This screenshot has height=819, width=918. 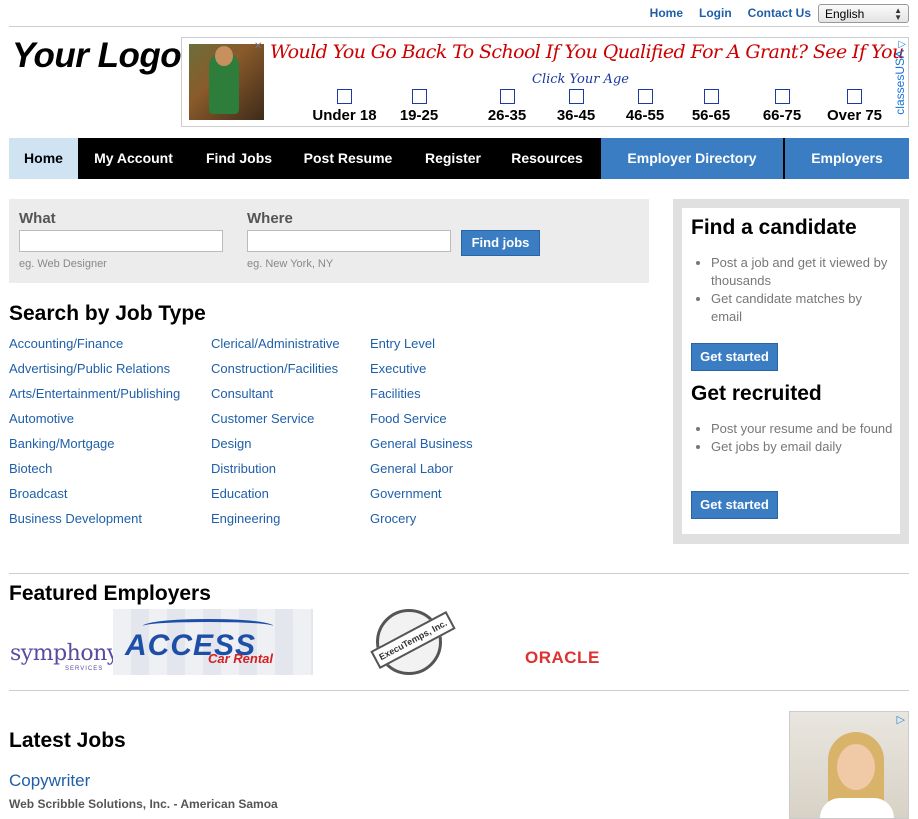 What do you see at coordinates (43, 158) in the screenshot?
I see `nav-home: Home` at bounding box center [43, 158].